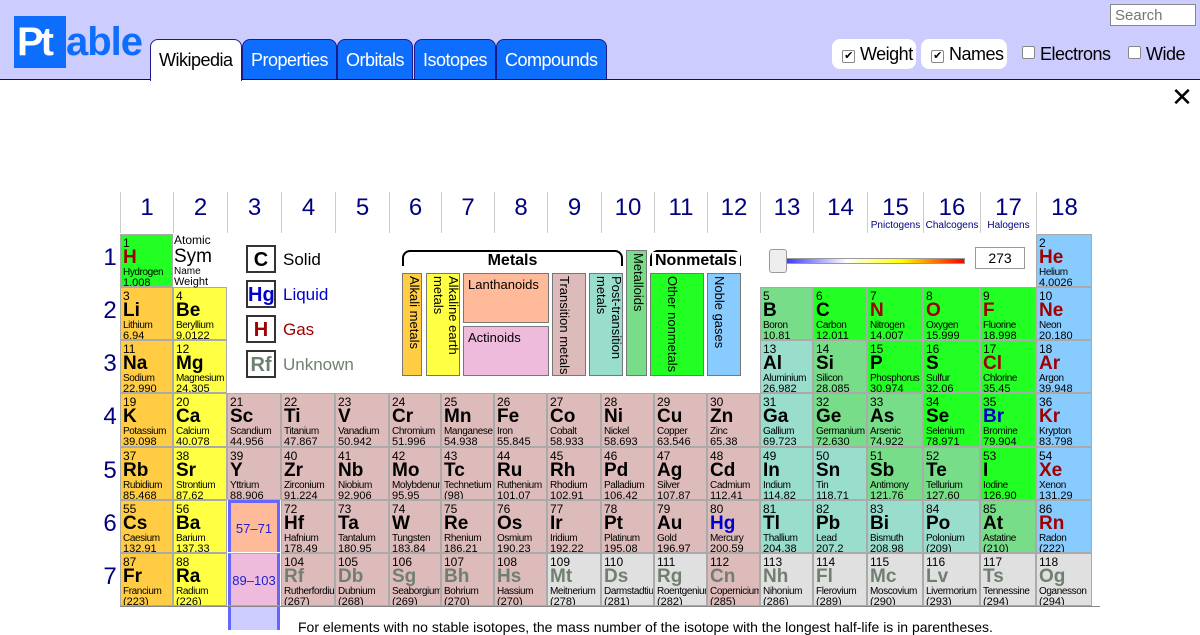 The height and width of the screenshot is (635, 1200). What do you see at coordinates (261, 364) in the screenshot?
I see `state-unknown-box: Rf` at bounding box center [261, 364].